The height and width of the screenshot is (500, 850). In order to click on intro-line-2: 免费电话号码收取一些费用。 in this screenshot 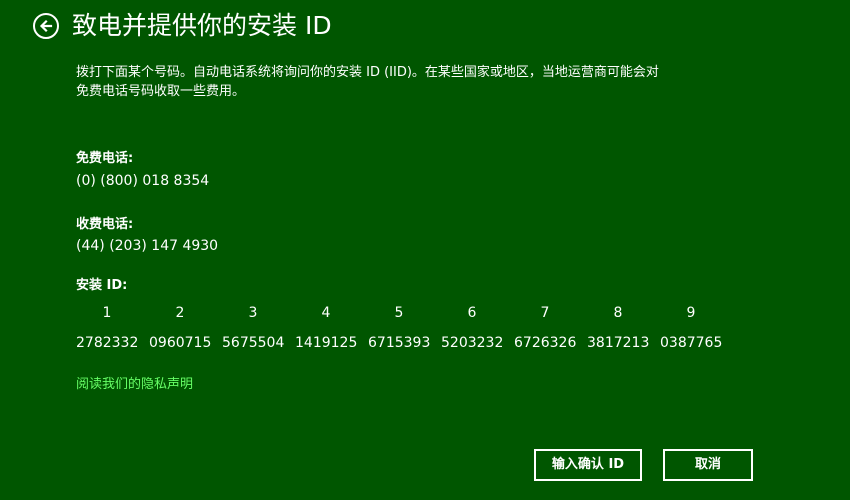, I will do `click(161, 91)`.